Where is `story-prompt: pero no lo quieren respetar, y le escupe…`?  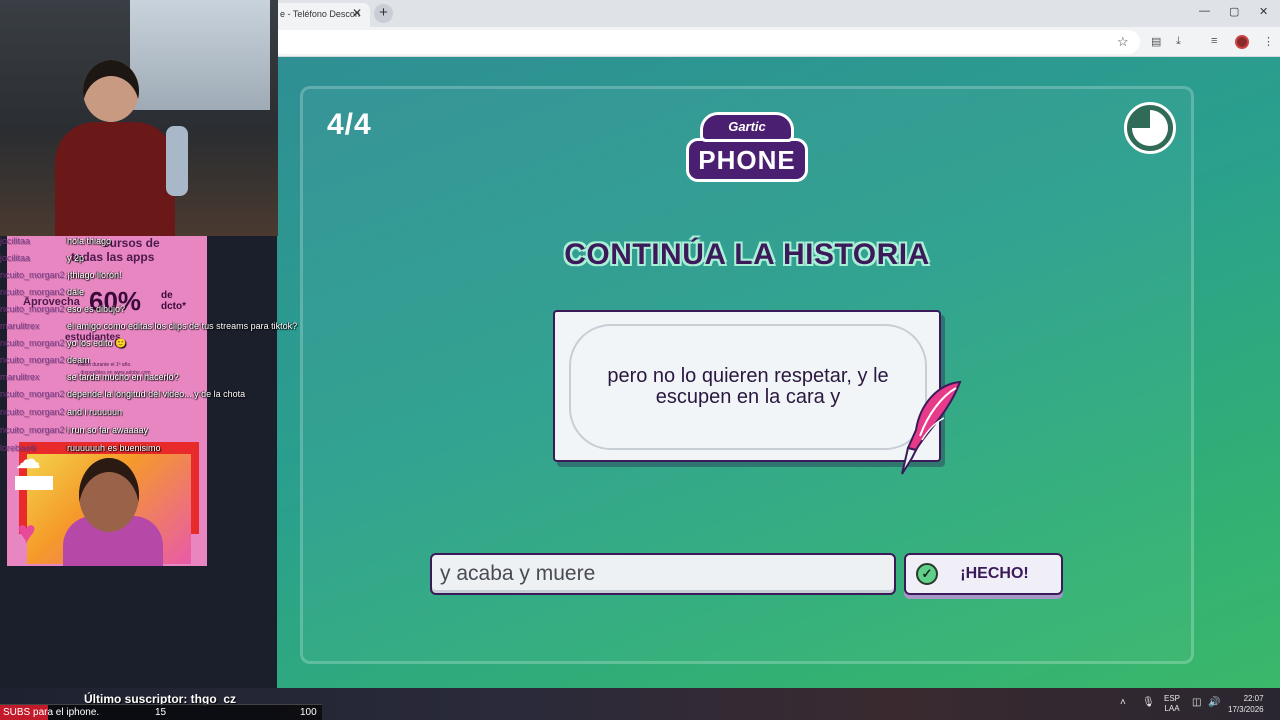 story-prompt: pero no lo quieren respetar, y le escupe… is located at coordinates (748, 386).